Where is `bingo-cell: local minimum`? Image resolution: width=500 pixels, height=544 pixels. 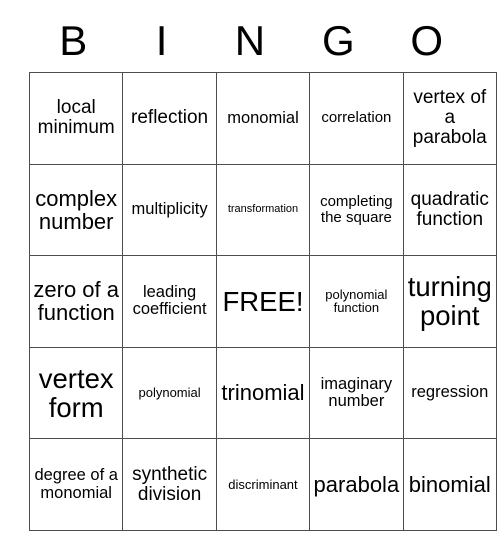 bingo-cell: local minimum is located at coordinates (76, 118).